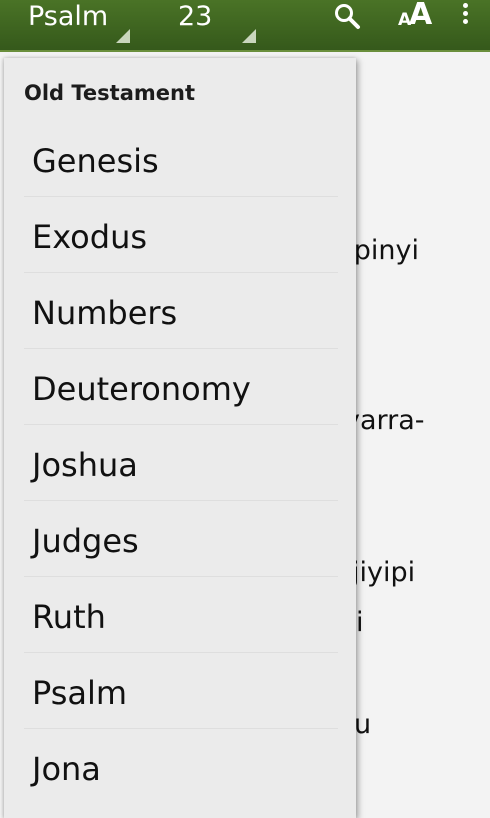 This screenshot has height=818, width=490. Describe the element at coordinates (384, 420) in the screenshot. I see `verse-text-fragment: yarra-` at that location.